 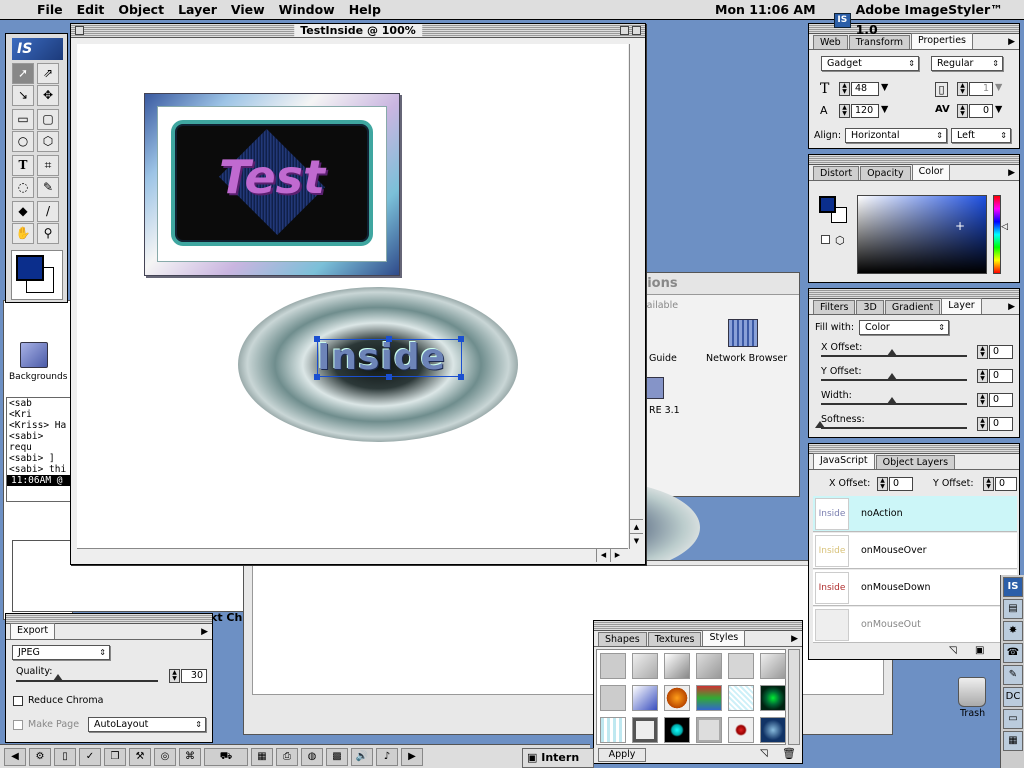 What do you see at coordinates (115, 756) in the screenshot?
I see `strip-documents-icon: ❒` at bounding box center [115, 756].